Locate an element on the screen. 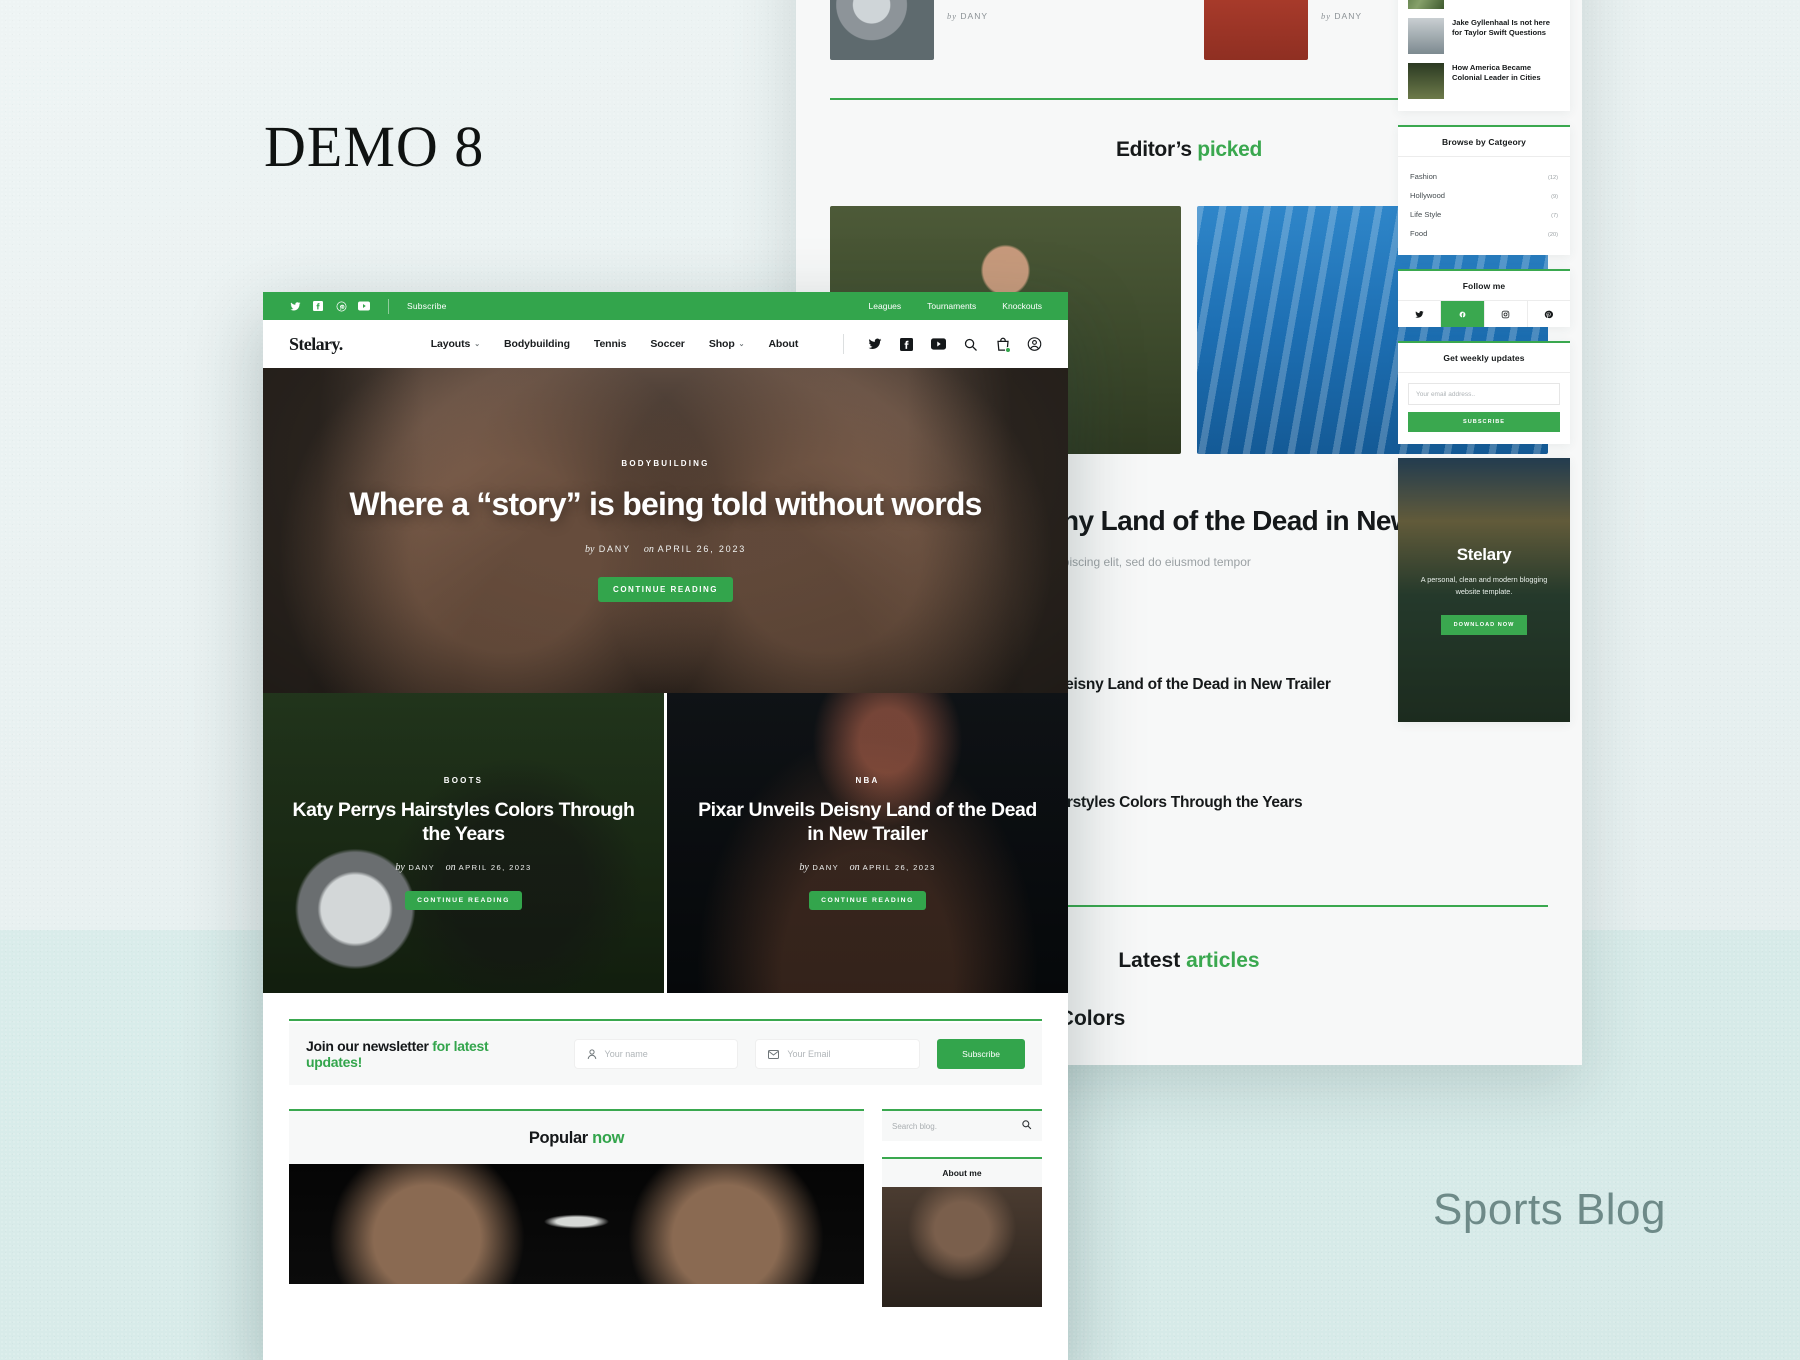  site-logo: Stelary. is located at coordinates (316, 344).